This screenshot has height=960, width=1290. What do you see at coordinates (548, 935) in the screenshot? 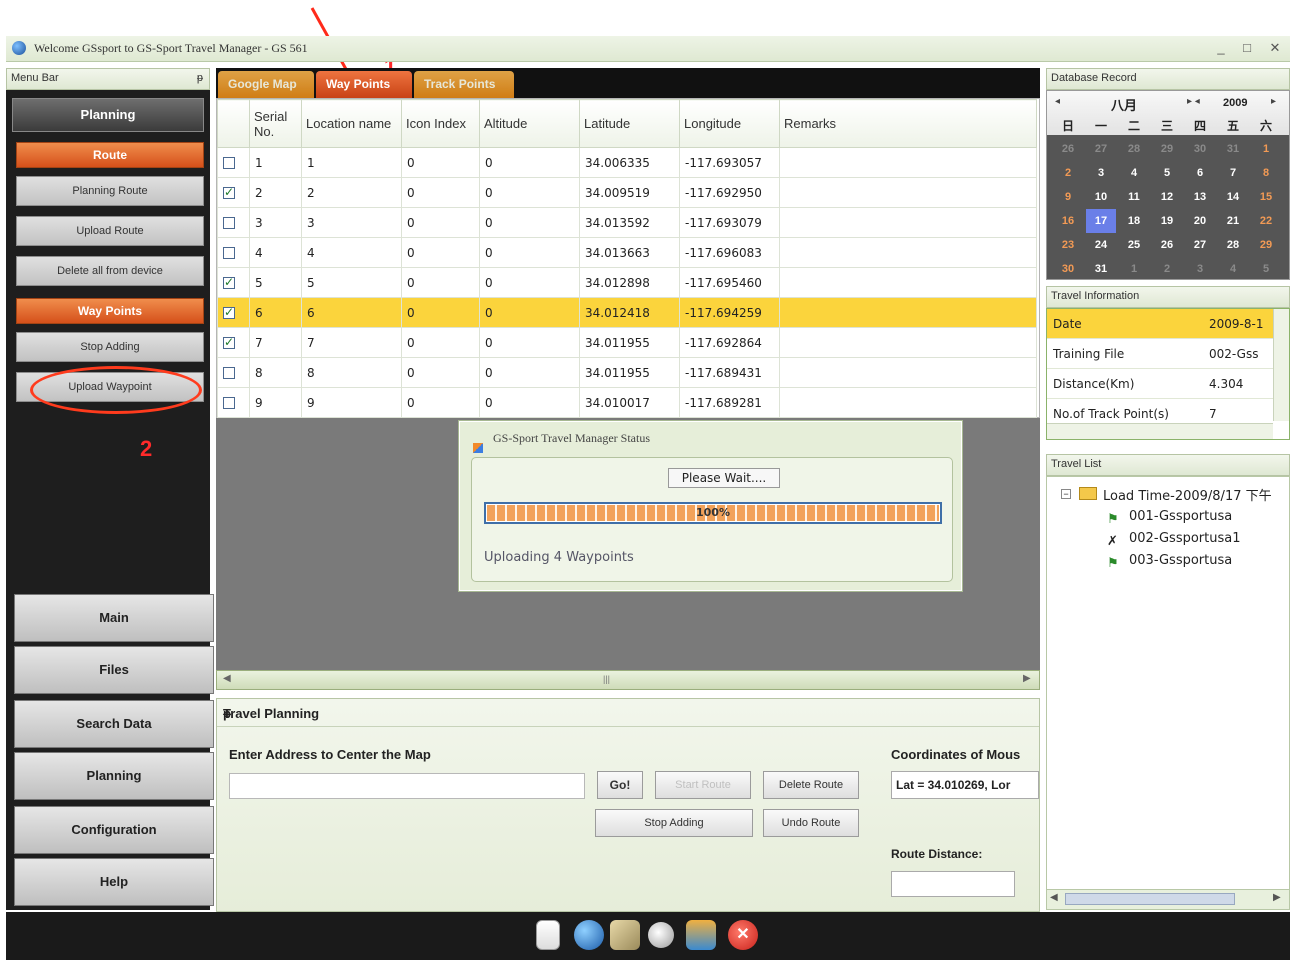
I see `new-file-icon` at bounding box center [548, 935].